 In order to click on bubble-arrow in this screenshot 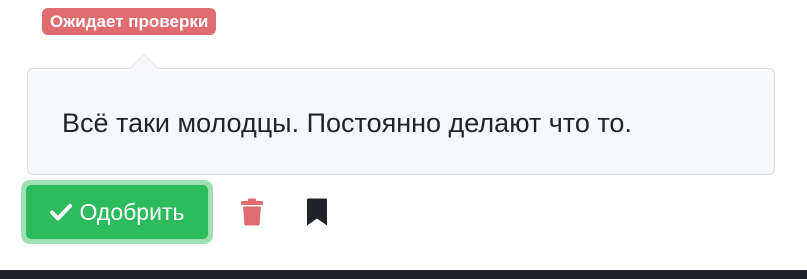, I will do `click(144, 61)`.